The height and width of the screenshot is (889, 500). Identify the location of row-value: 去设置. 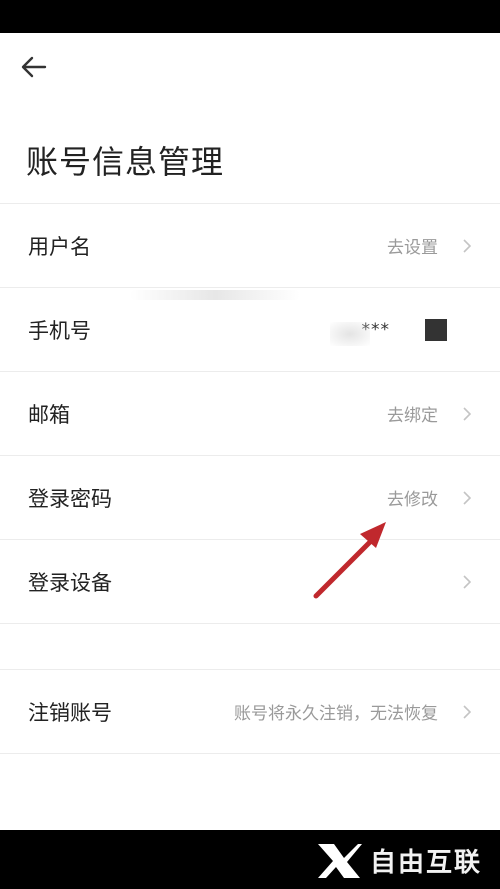
(412, 248).